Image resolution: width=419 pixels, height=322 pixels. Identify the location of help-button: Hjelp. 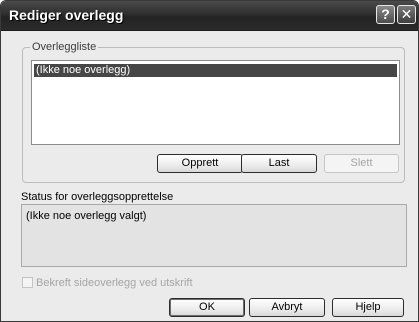
(368, 307).